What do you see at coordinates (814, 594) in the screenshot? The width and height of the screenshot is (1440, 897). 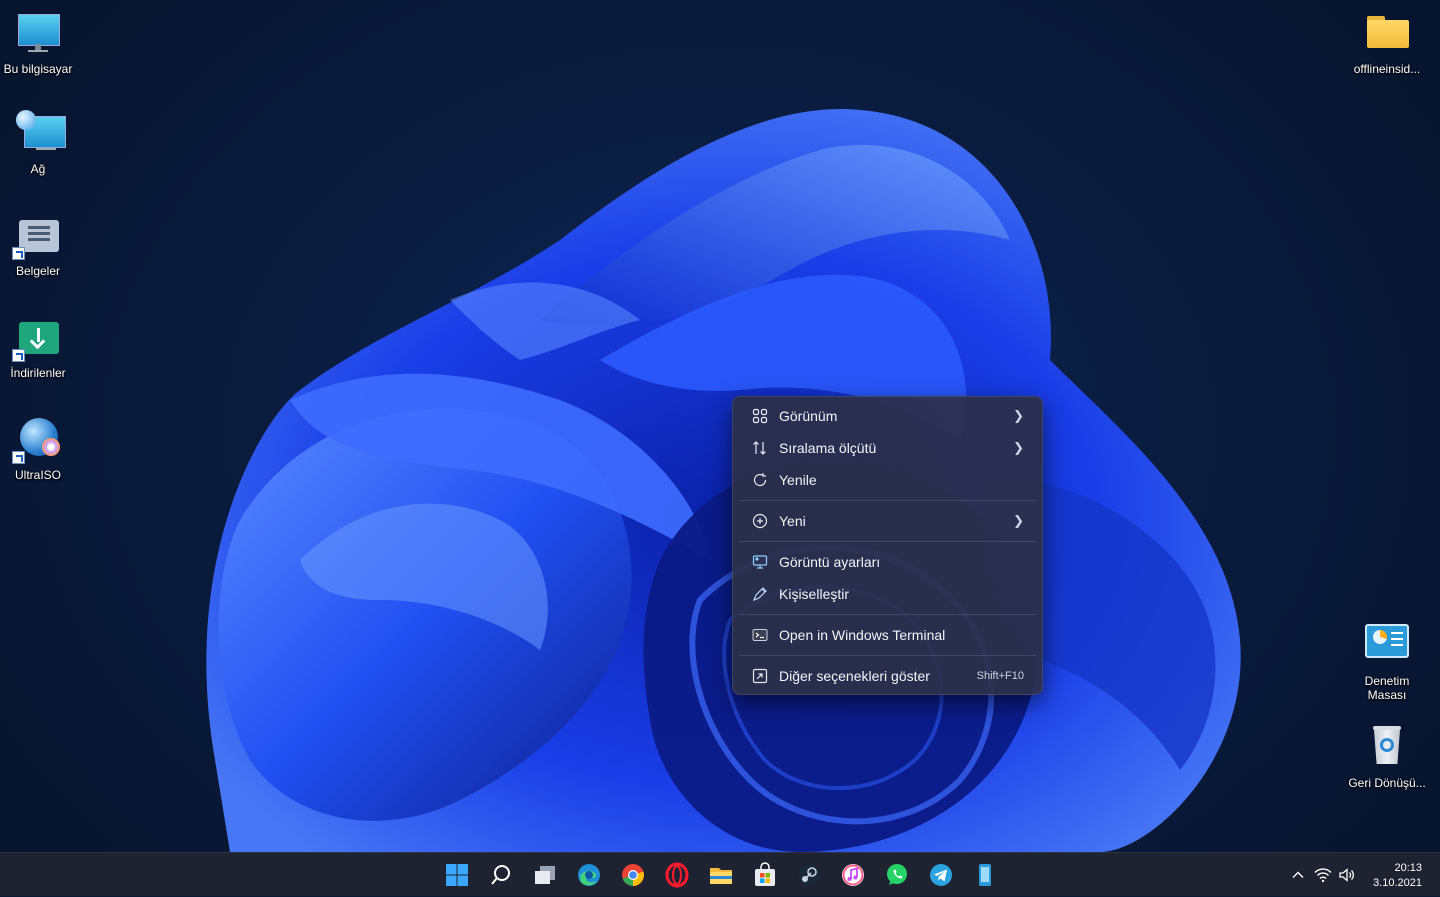 I see `menu-item-label: Kişiselleştir` at bounding box center [814, 594].